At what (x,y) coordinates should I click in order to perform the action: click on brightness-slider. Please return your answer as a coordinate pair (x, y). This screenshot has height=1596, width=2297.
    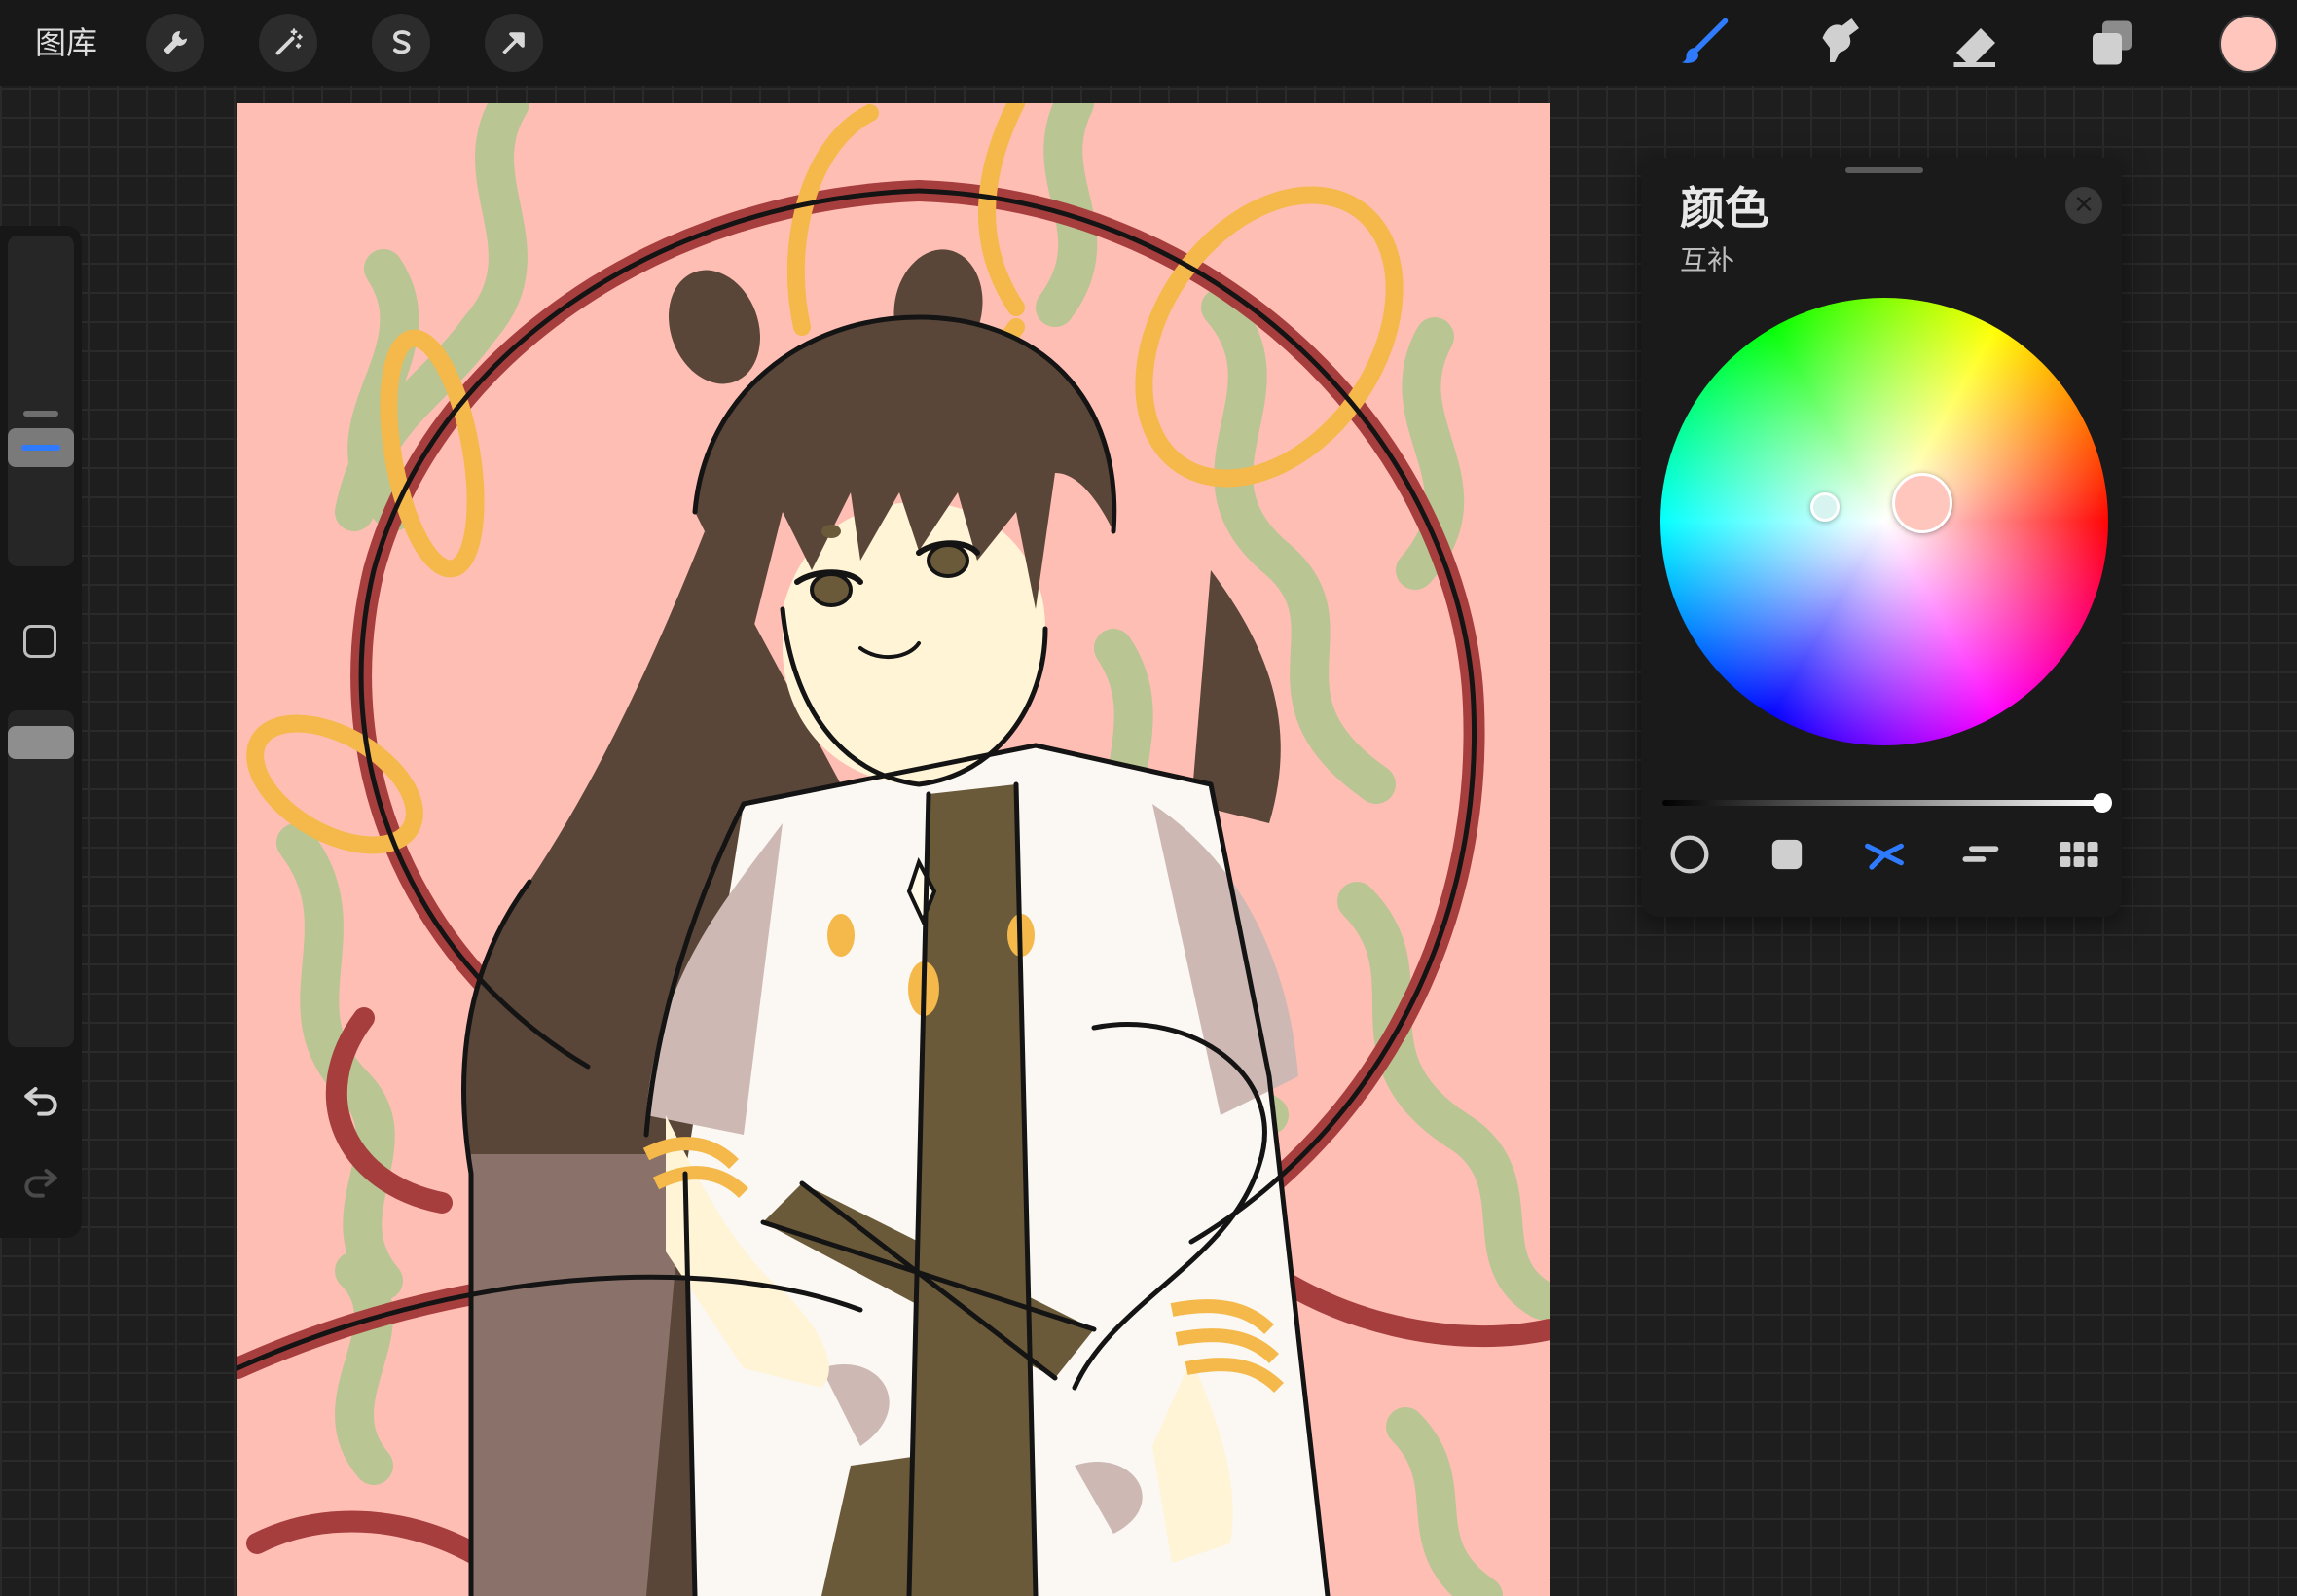
    Looking at the image, I should click on (1881, 803).